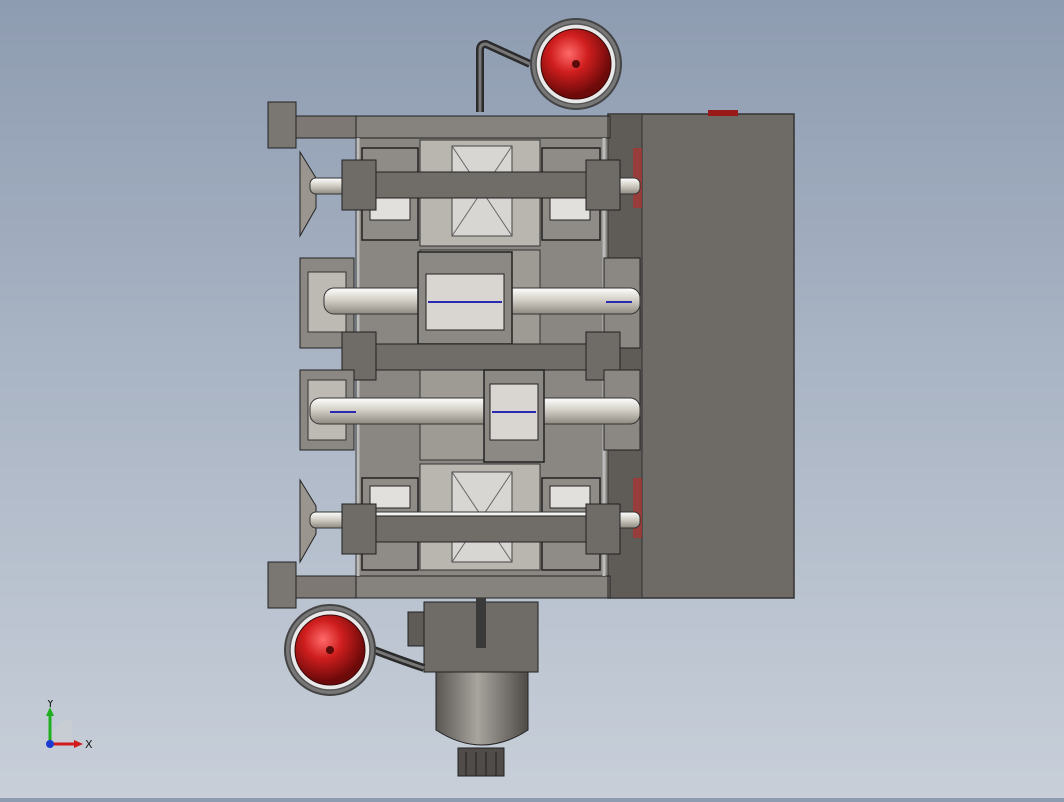 Image resolution: width=1064 pixels, height=802 pixels. Describe the element at coordinates (89, 744) in the screenshot. I see `x-axis-label: X` at that location.